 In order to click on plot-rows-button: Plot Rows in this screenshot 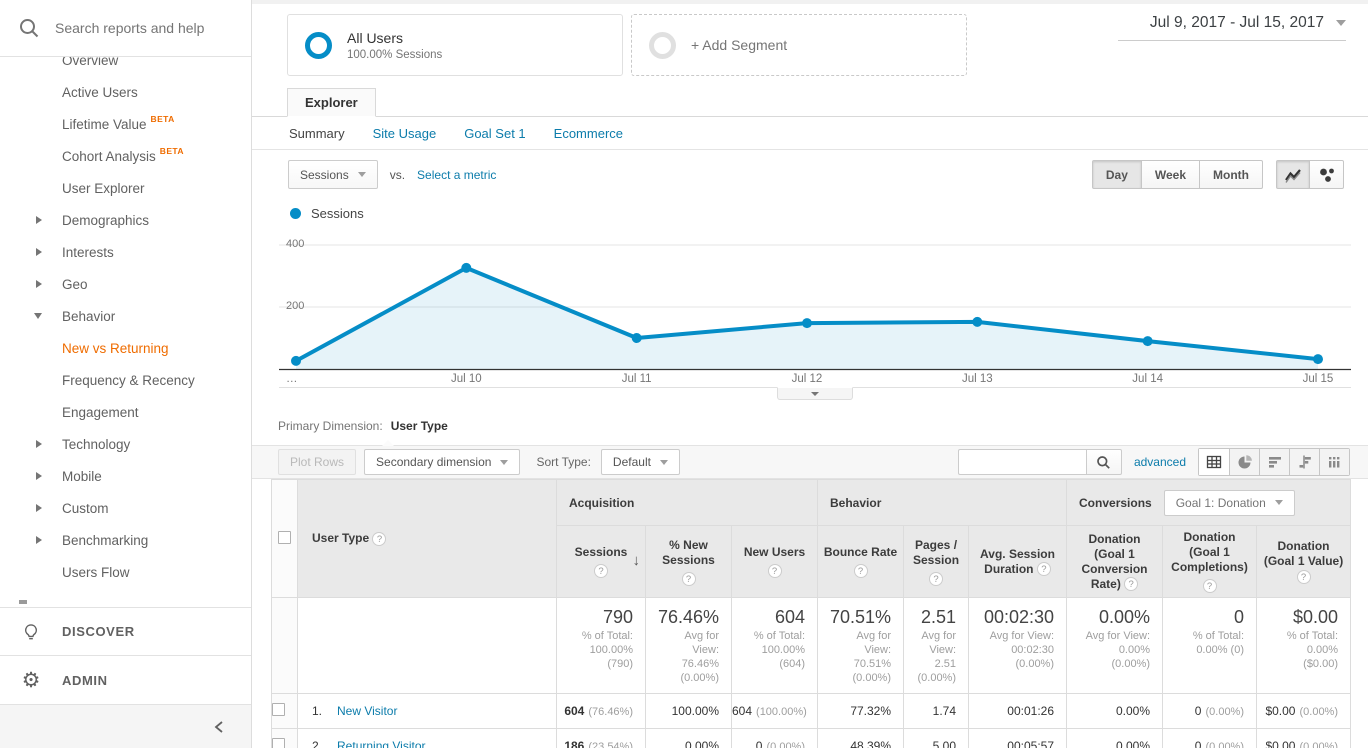, I will do `click(317, 462)`.